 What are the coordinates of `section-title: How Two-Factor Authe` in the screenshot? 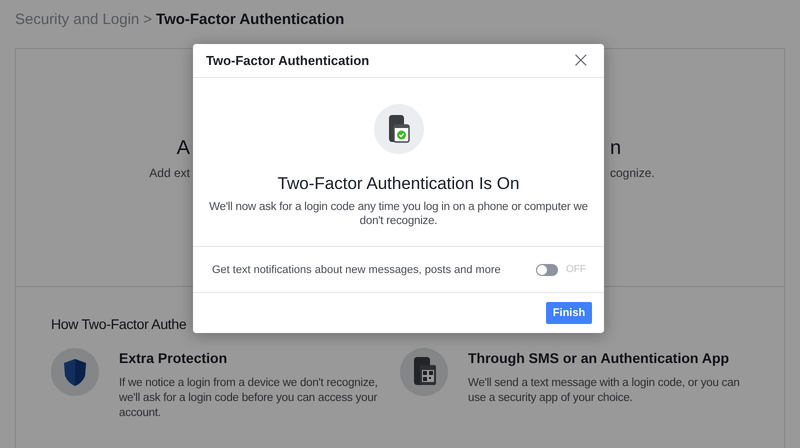 It's located at (119, 324).